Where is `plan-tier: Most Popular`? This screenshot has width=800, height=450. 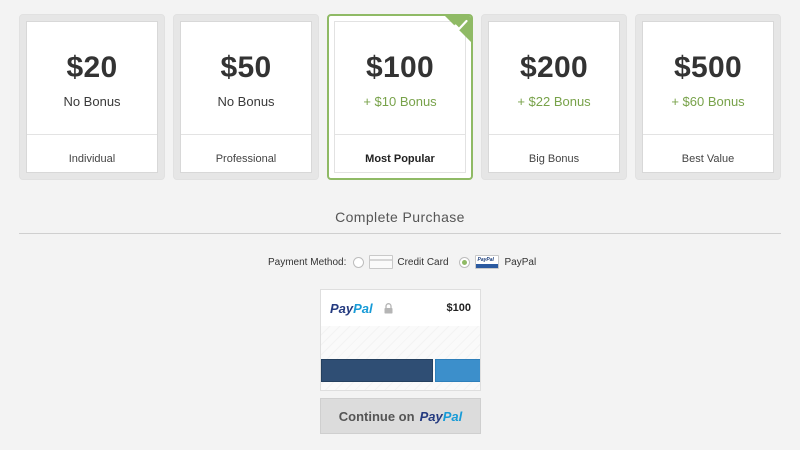
plan-tier: Most Popular is located at coordinates (400, 159).